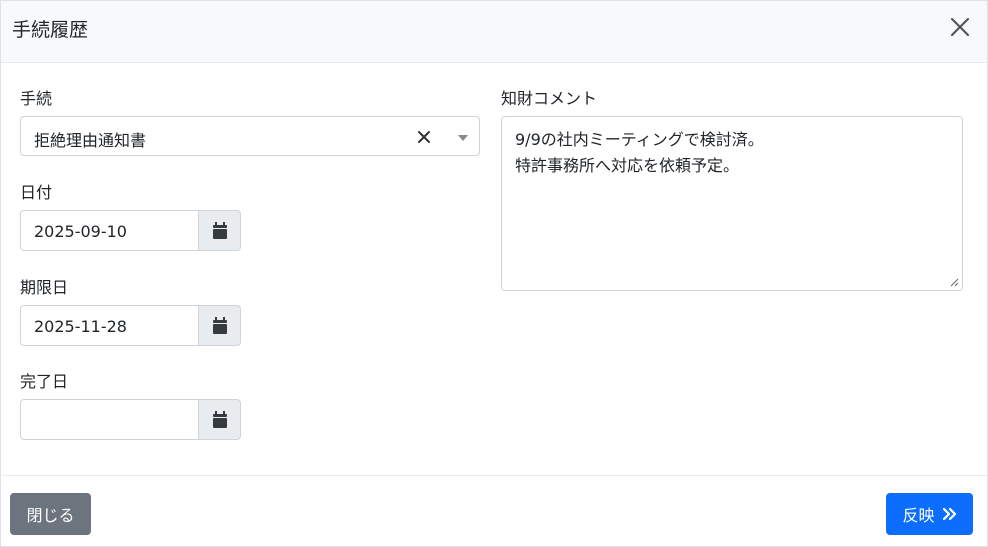 This screenshot has height=547, width=988. I want to click on completed-calendar-button, so click(219, 419).